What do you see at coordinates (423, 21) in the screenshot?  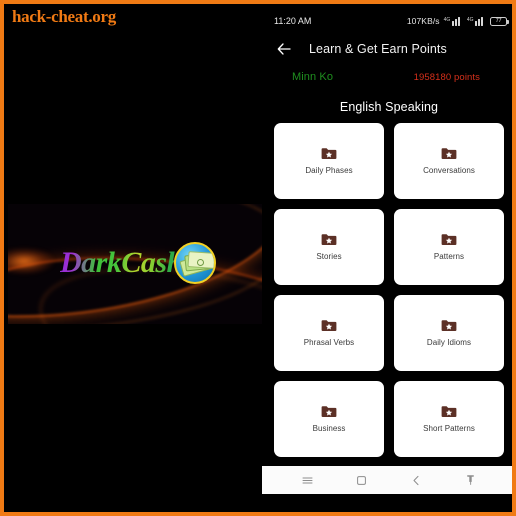 I see `network-speed-text: 107KB/s` at bounding box center [423, 21].